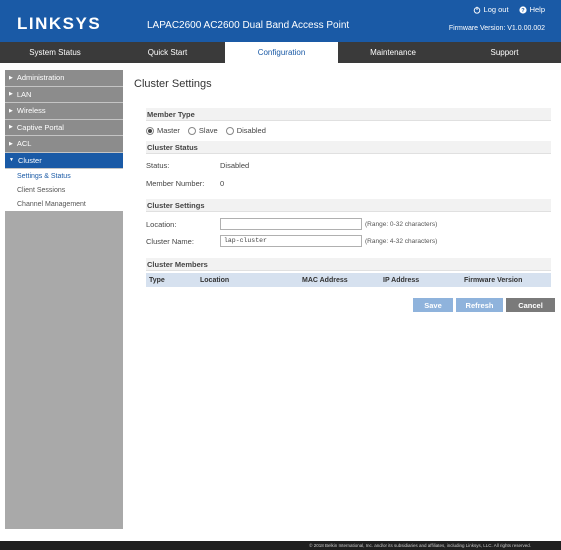 Image resolution: width=561 pixels, height=550 pixels. Describe the element at coordinates (158, 165) in the screenshot. I see `status-label: Status:` at that location.